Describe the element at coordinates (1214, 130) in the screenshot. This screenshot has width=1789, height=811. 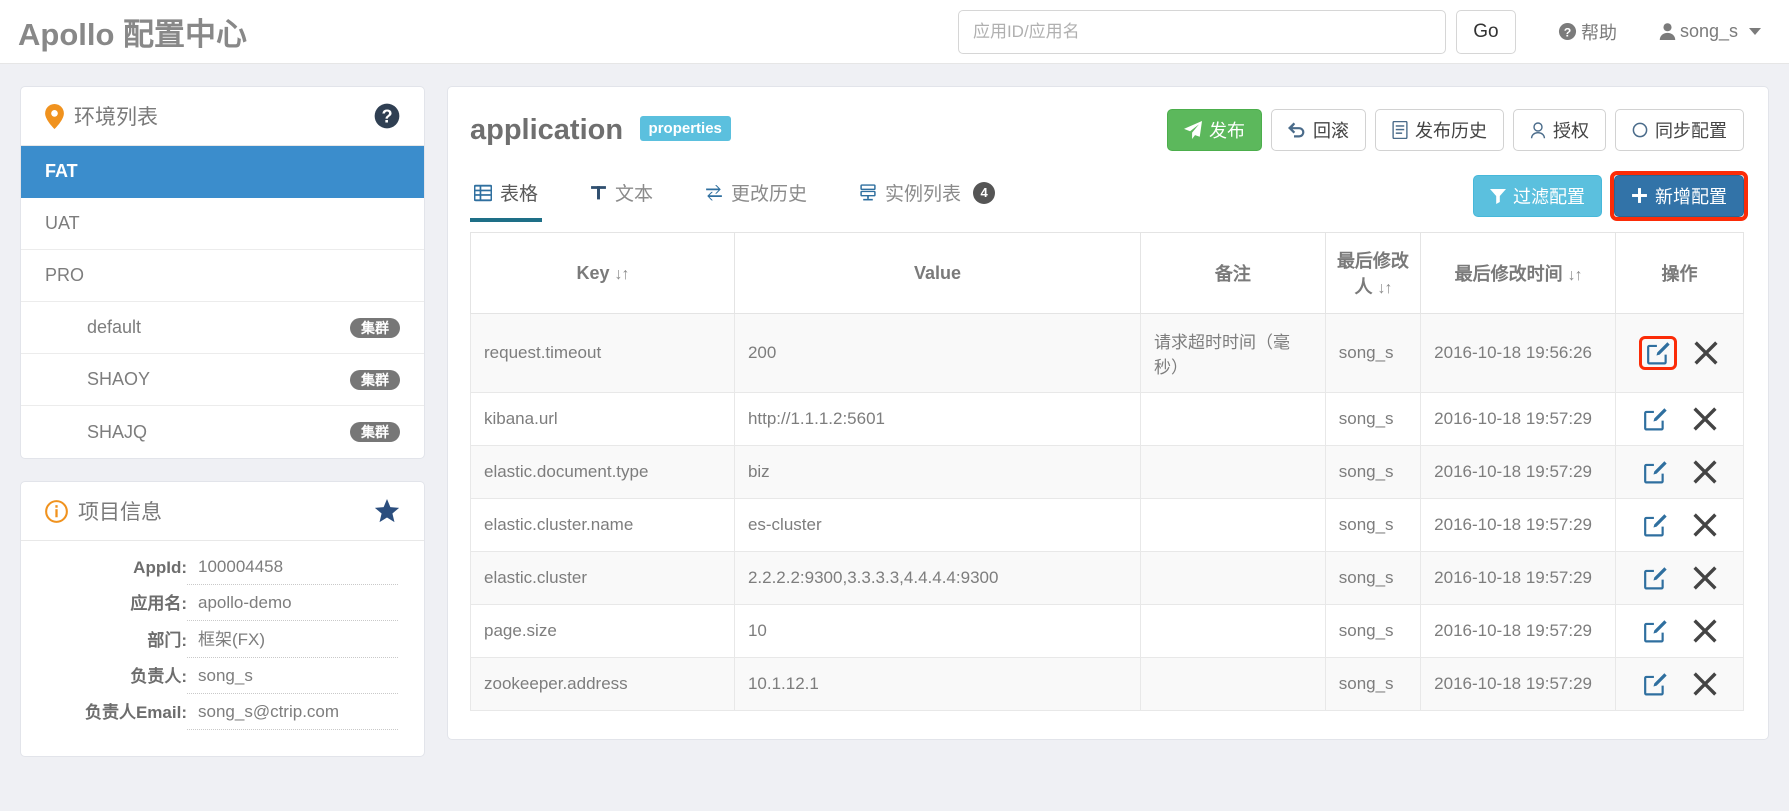
I see `action-button-paper-plane: 发布` at that location.